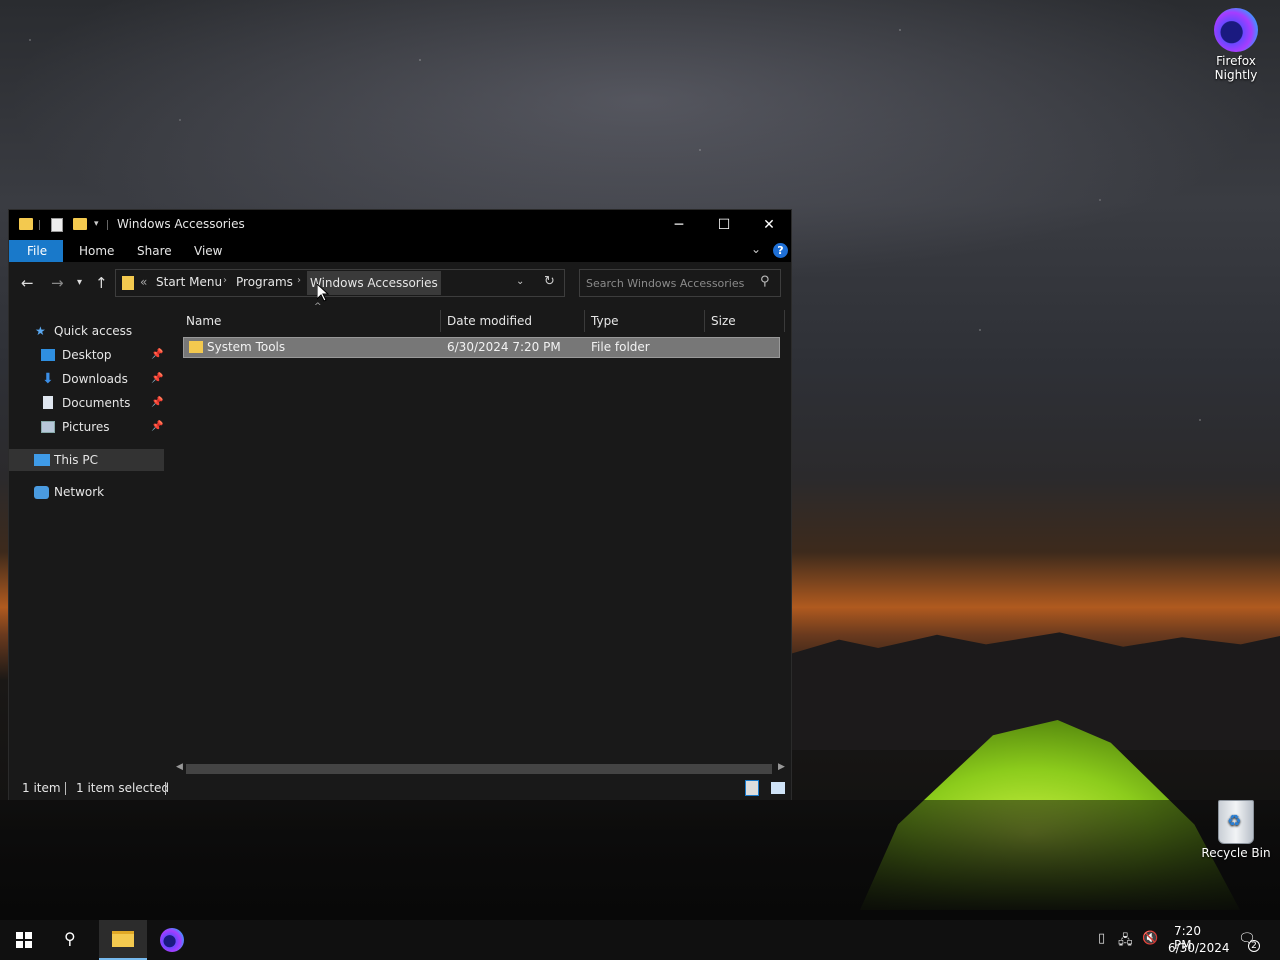 This screenshot has width=1280, height=960. I want to click on title-bar: ▾ Windows Accessories ─ ☐ ✕, so click(400, 225).